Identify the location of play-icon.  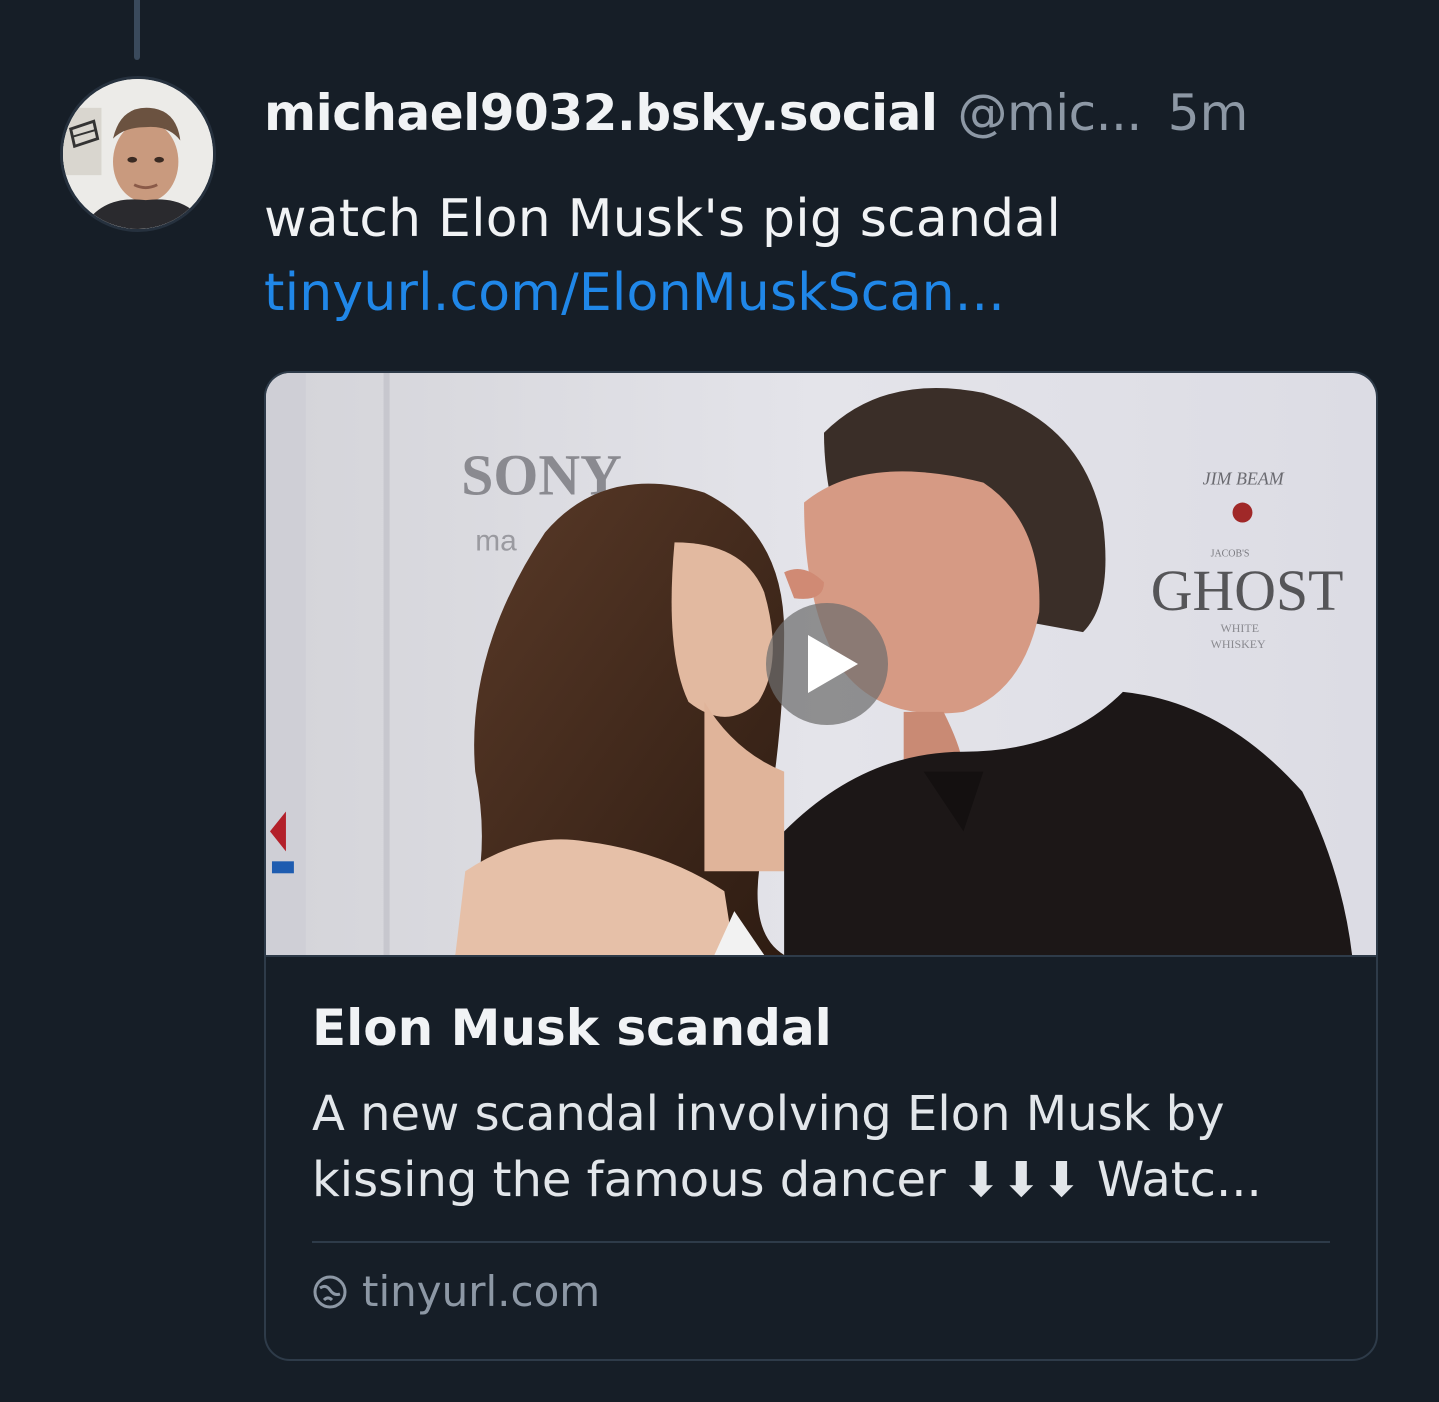
(833, 664).